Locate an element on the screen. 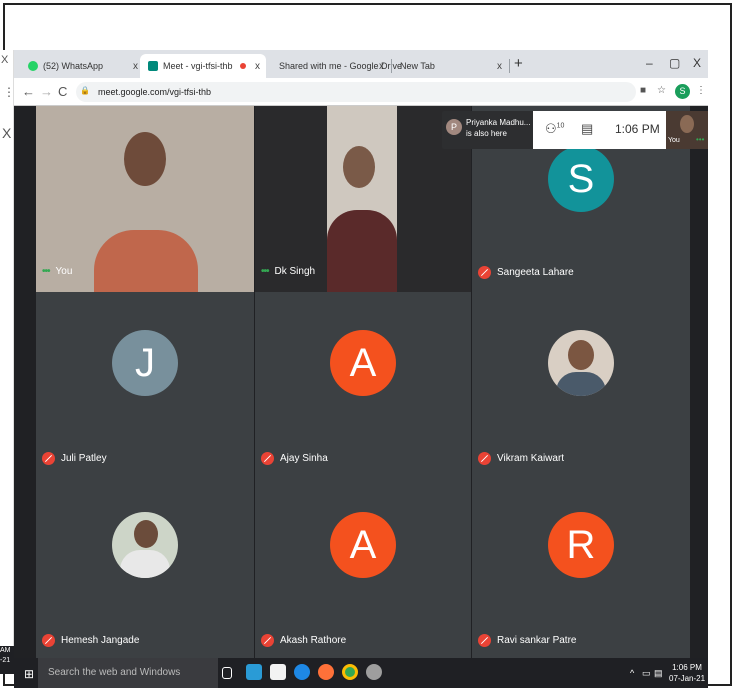 The height and width of the screenshot is (688, 734). tab-meet: Meet - vgi-tfsi-thb x is located at coordinates (203, 66).